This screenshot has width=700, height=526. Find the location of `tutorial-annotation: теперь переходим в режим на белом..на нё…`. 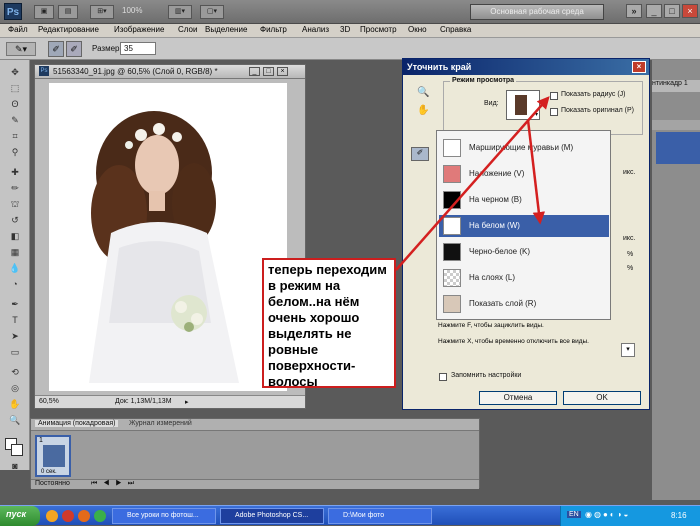

tutorial-annotation: теперь переходим в режим на белом..на нё… is located at coordinates (329, 323).